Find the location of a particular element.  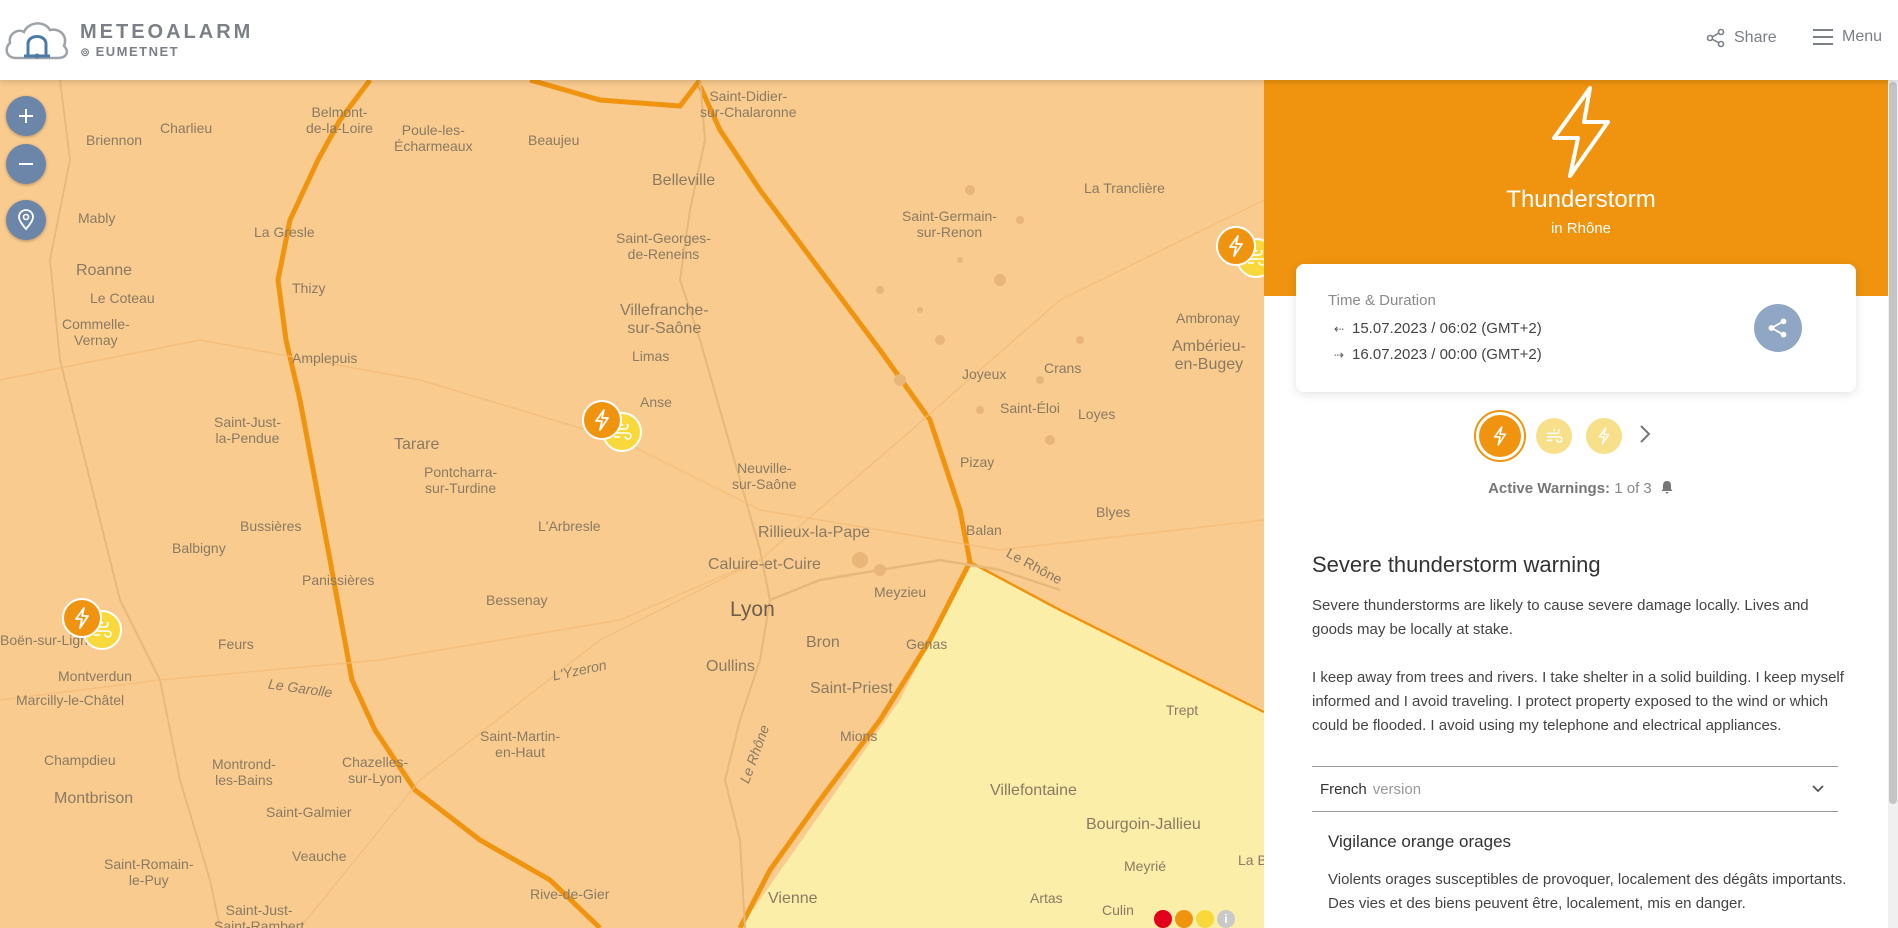

place-sgr-1: Saint-Georges- is located at coordinates (663, 238).